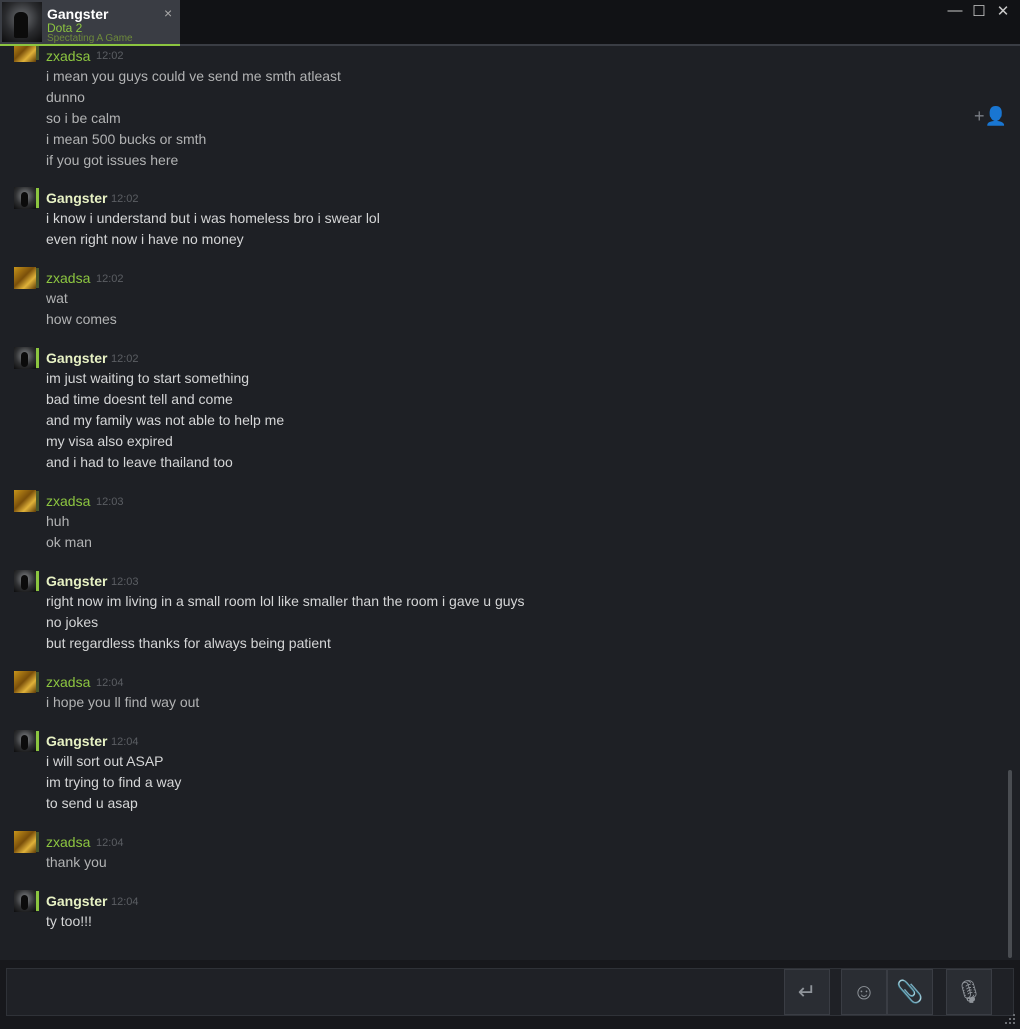 The image size is (1020, 1029). Describe the element at coordinates (510, 994) in the screenshot. I see `message-input-area: ↵ ☺ 📎 🎙` at that location.